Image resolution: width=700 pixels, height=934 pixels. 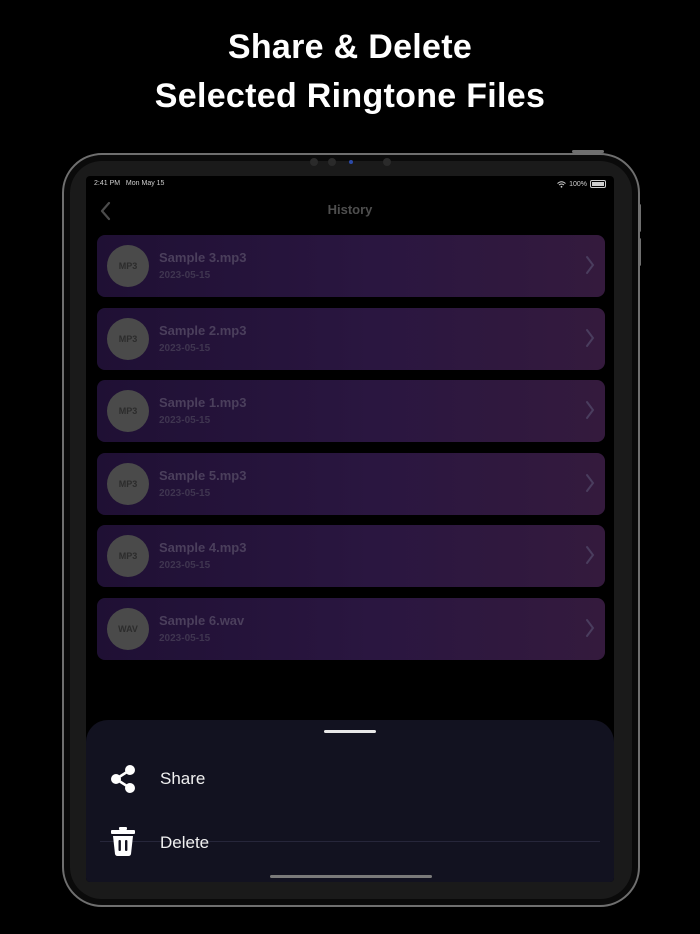 What do you see at coordinates (350, 47) in the screenshot?
I see `promo-headline-line1: Share & Delete` at bounding box center [350, 47].